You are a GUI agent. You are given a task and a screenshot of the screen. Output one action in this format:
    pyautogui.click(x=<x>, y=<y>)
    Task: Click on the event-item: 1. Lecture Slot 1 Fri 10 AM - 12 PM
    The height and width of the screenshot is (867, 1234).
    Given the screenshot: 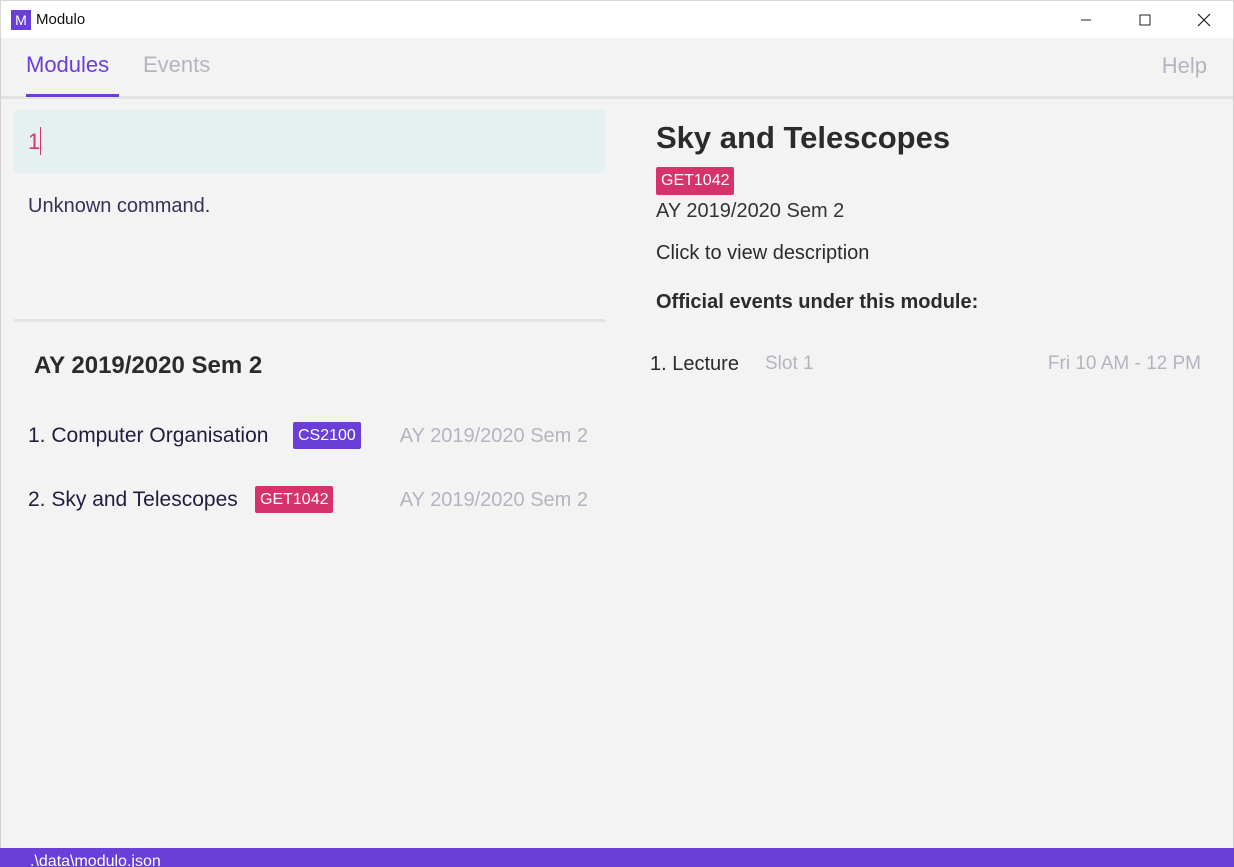 What is the action you would take?
    pyautogui.click(x=925, y=367)
    